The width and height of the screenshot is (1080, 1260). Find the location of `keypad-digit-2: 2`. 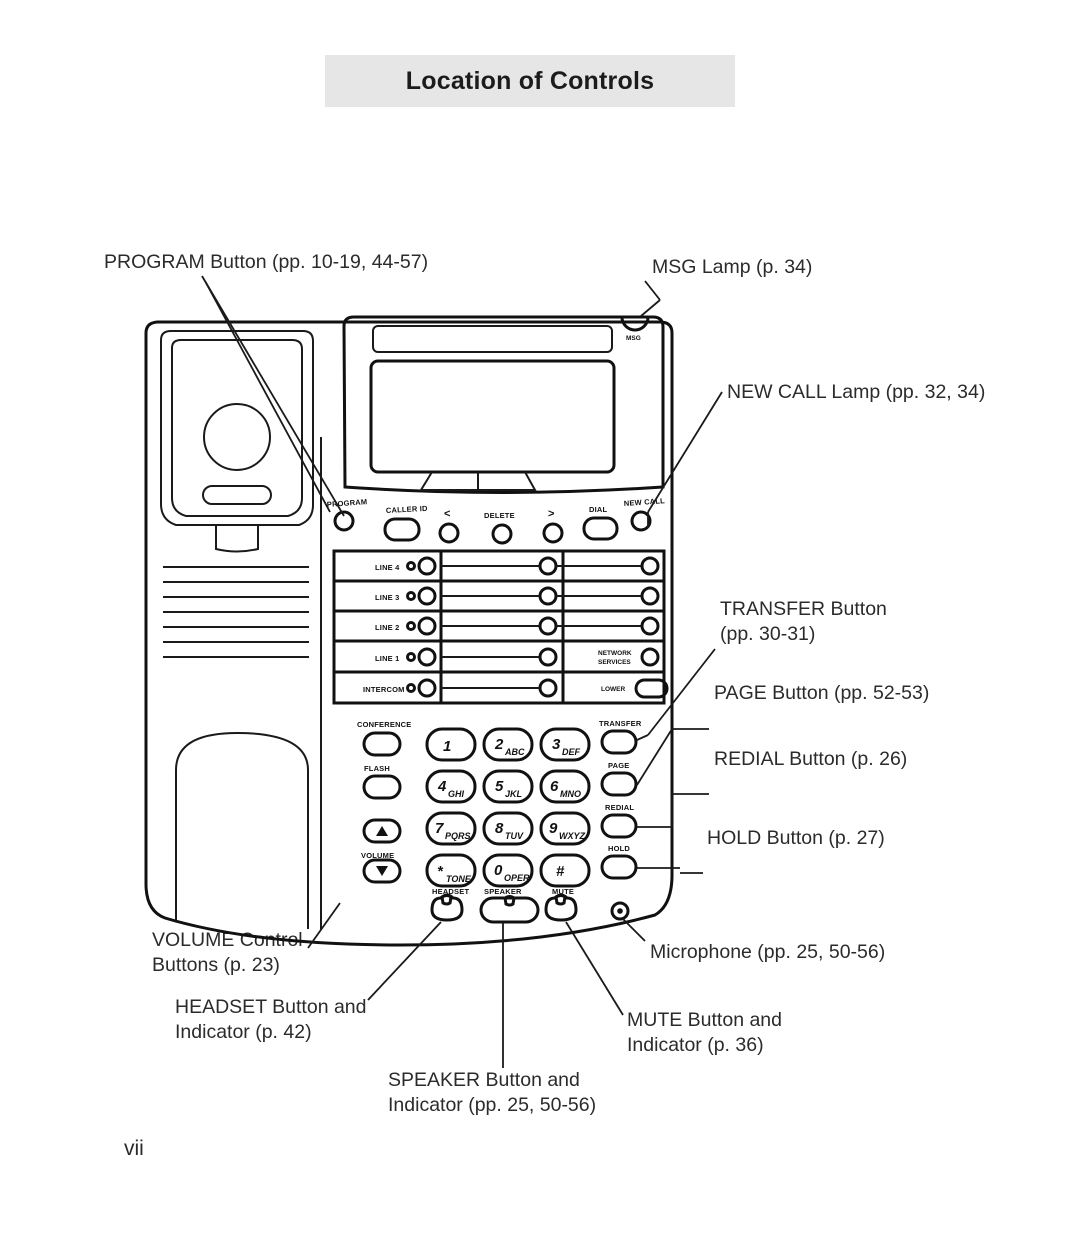

keypad-digit-2: 2 is located at coordinates (499, 744).